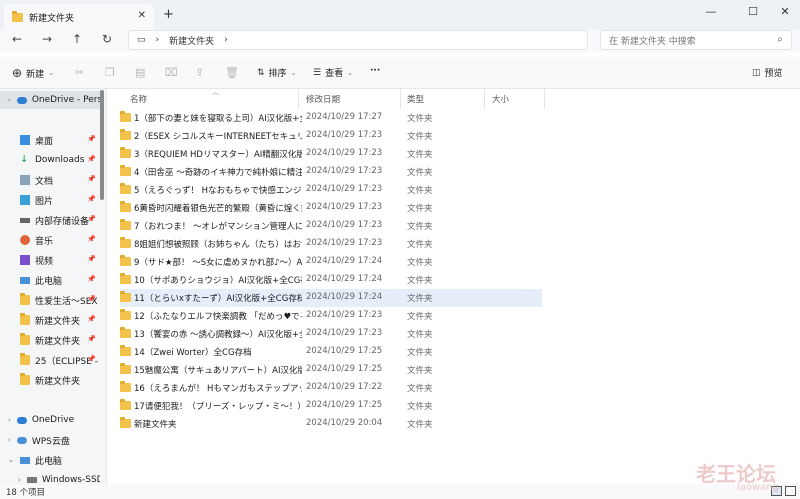 The height and width of the screenshot is (499, 800). What do you see at coordinates (50, 360) in the screenshot?
I see `sidebar-item-folder: 25（ECLIPSE - 目 📌` at bounding box center [50, 360].